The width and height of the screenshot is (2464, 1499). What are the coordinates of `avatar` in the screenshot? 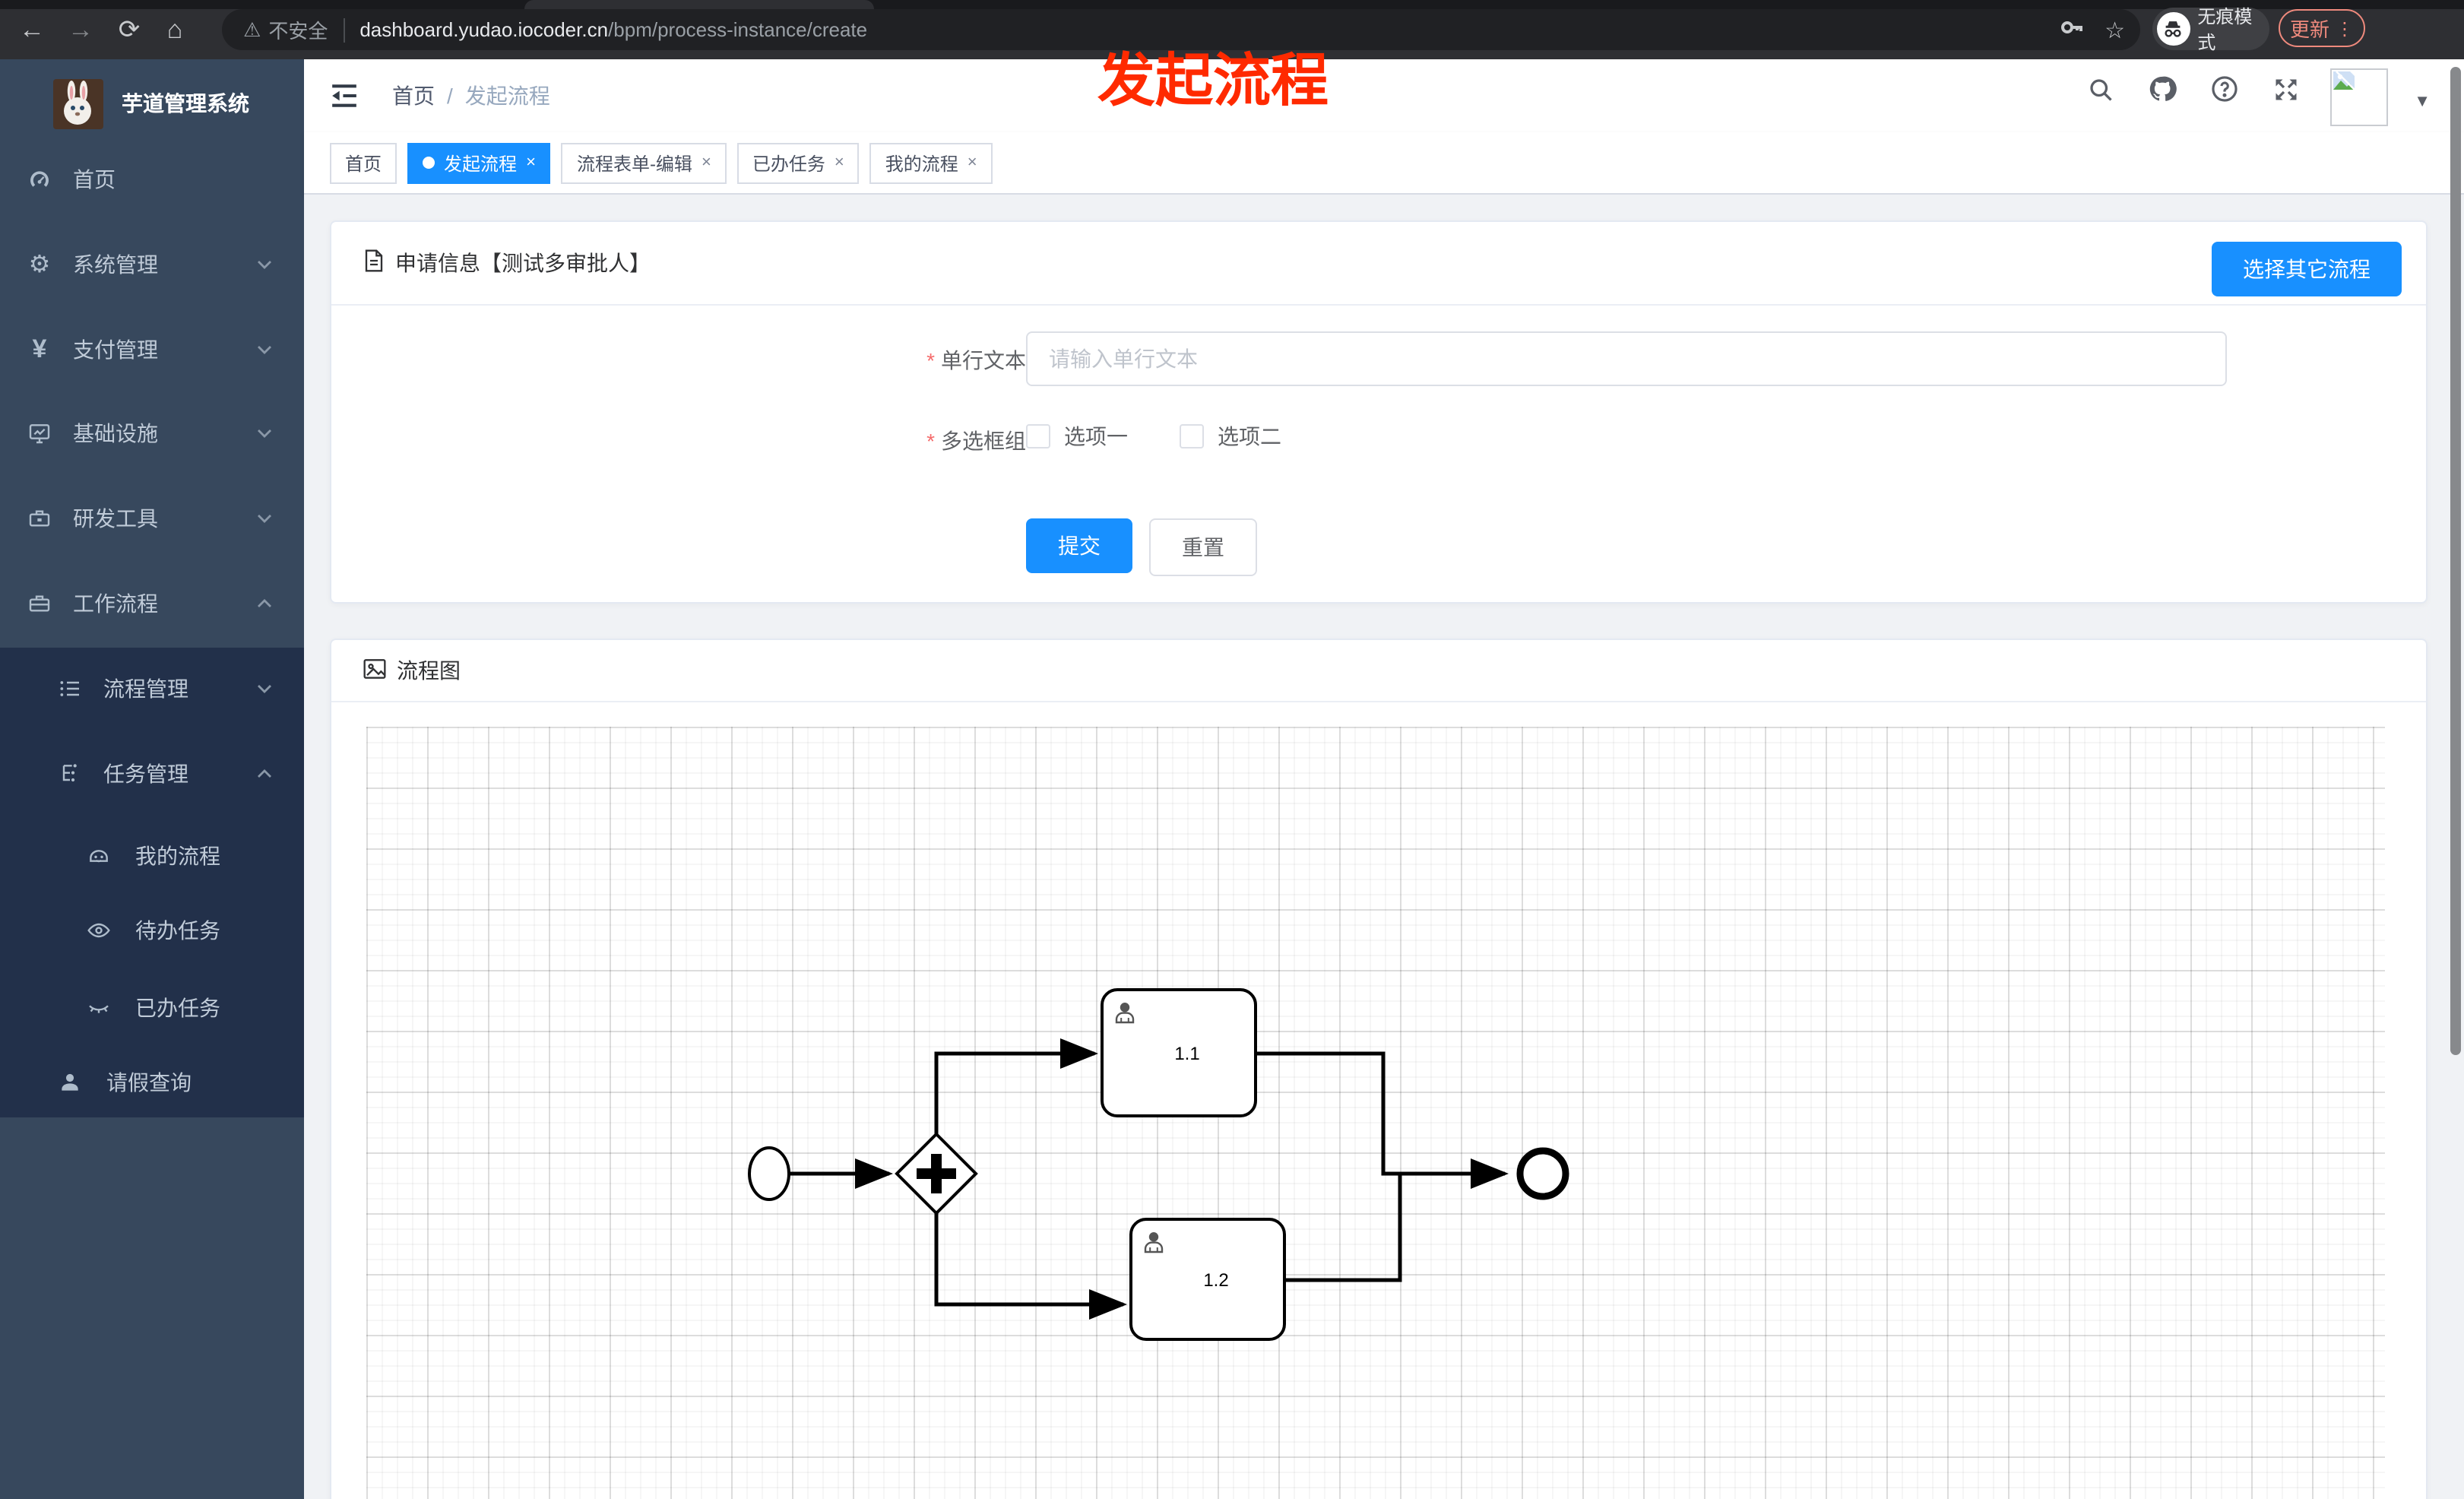 It's located at (2359, 97).